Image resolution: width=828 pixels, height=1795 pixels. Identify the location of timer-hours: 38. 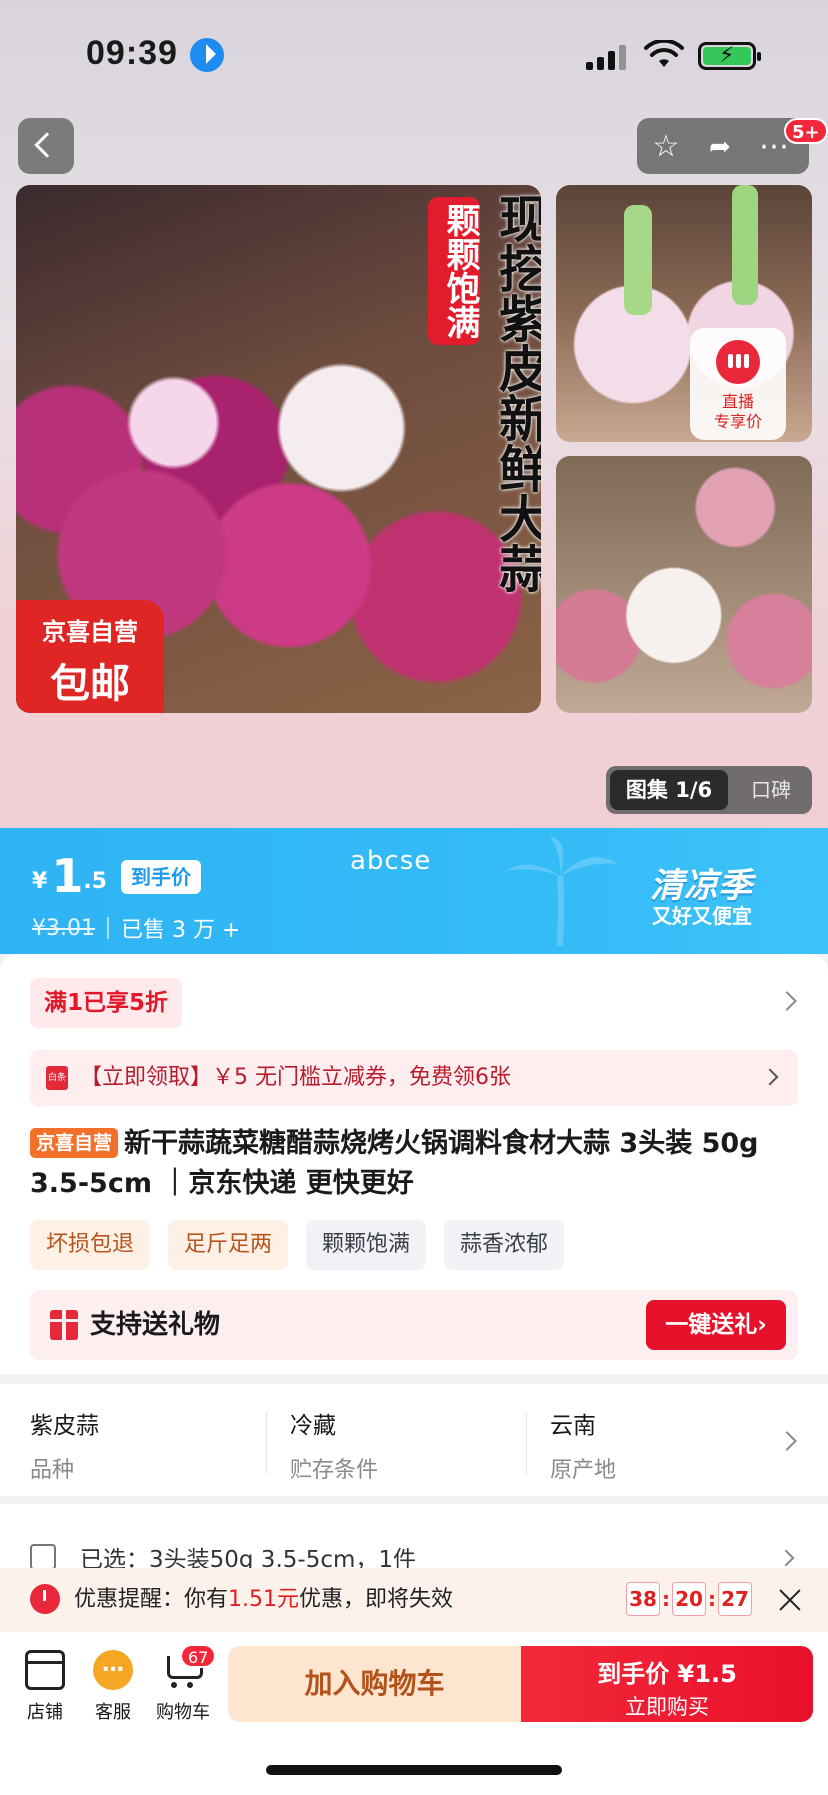
(643, 1599).